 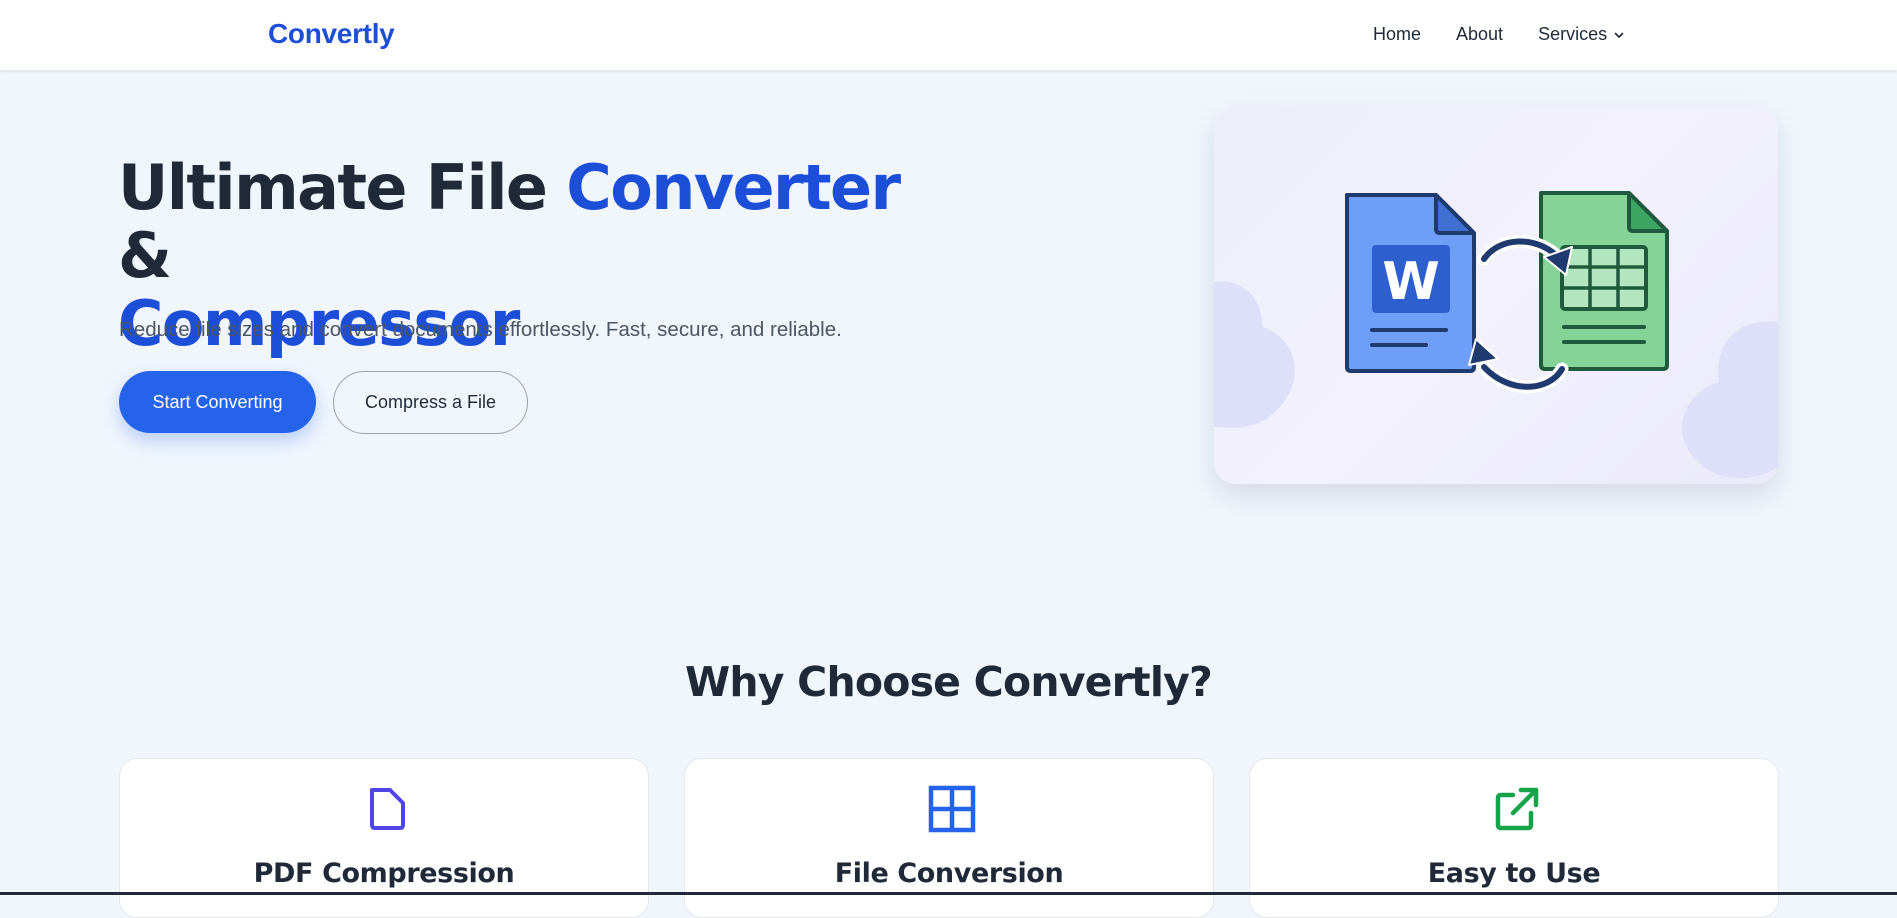 I want to click on nav-about-link: About, so click(x=1479, y=34).